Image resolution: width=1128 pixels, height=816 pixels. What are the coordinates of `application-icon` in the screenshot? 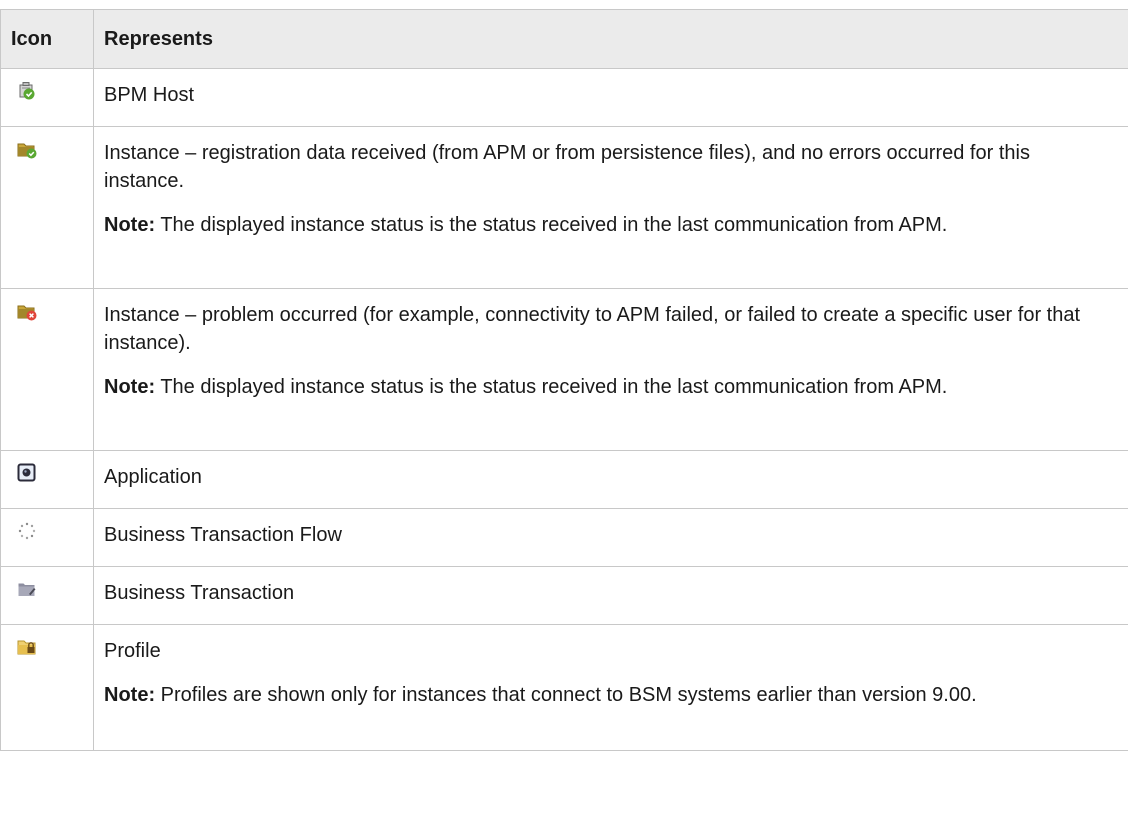 It's located at (26, 472).